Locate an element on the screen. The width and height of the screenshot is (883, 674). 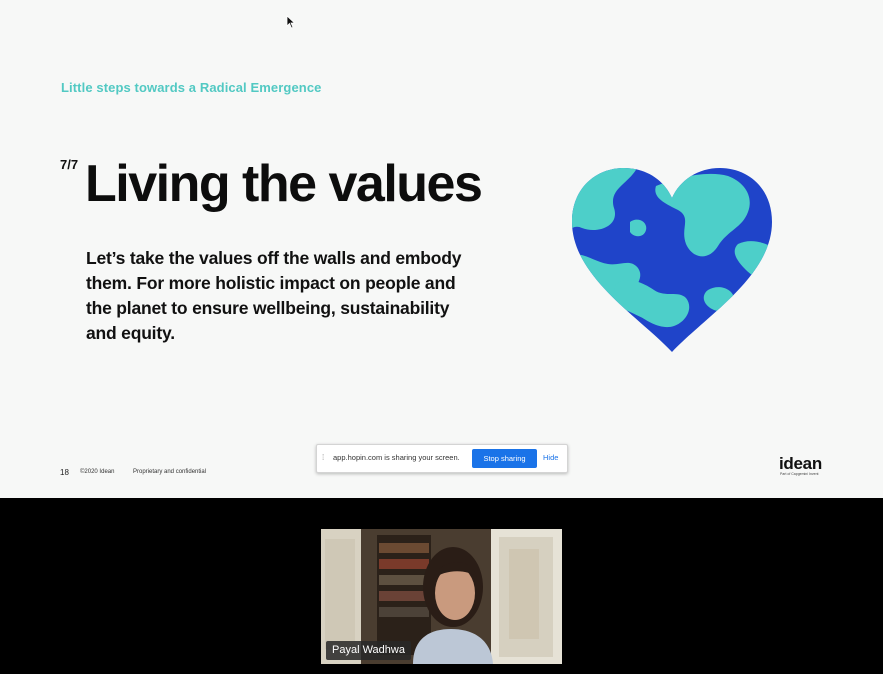
copyright-text: ©2020 Idean is located at coordinates (97, 472).